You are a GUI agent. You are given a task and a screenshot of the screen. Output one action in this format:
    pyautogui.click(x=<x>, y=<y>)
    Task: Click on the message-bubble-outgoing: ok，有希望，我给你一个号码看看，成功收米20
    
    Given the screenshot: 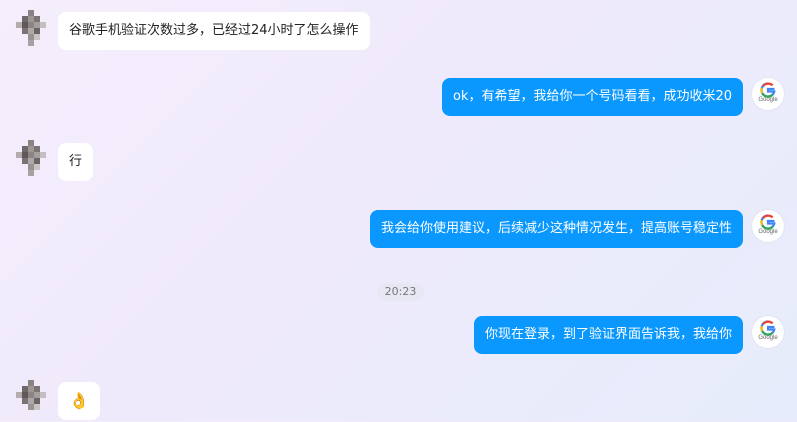 What is the action you would take?
    pyautogui.click(x=592, y=97)
    